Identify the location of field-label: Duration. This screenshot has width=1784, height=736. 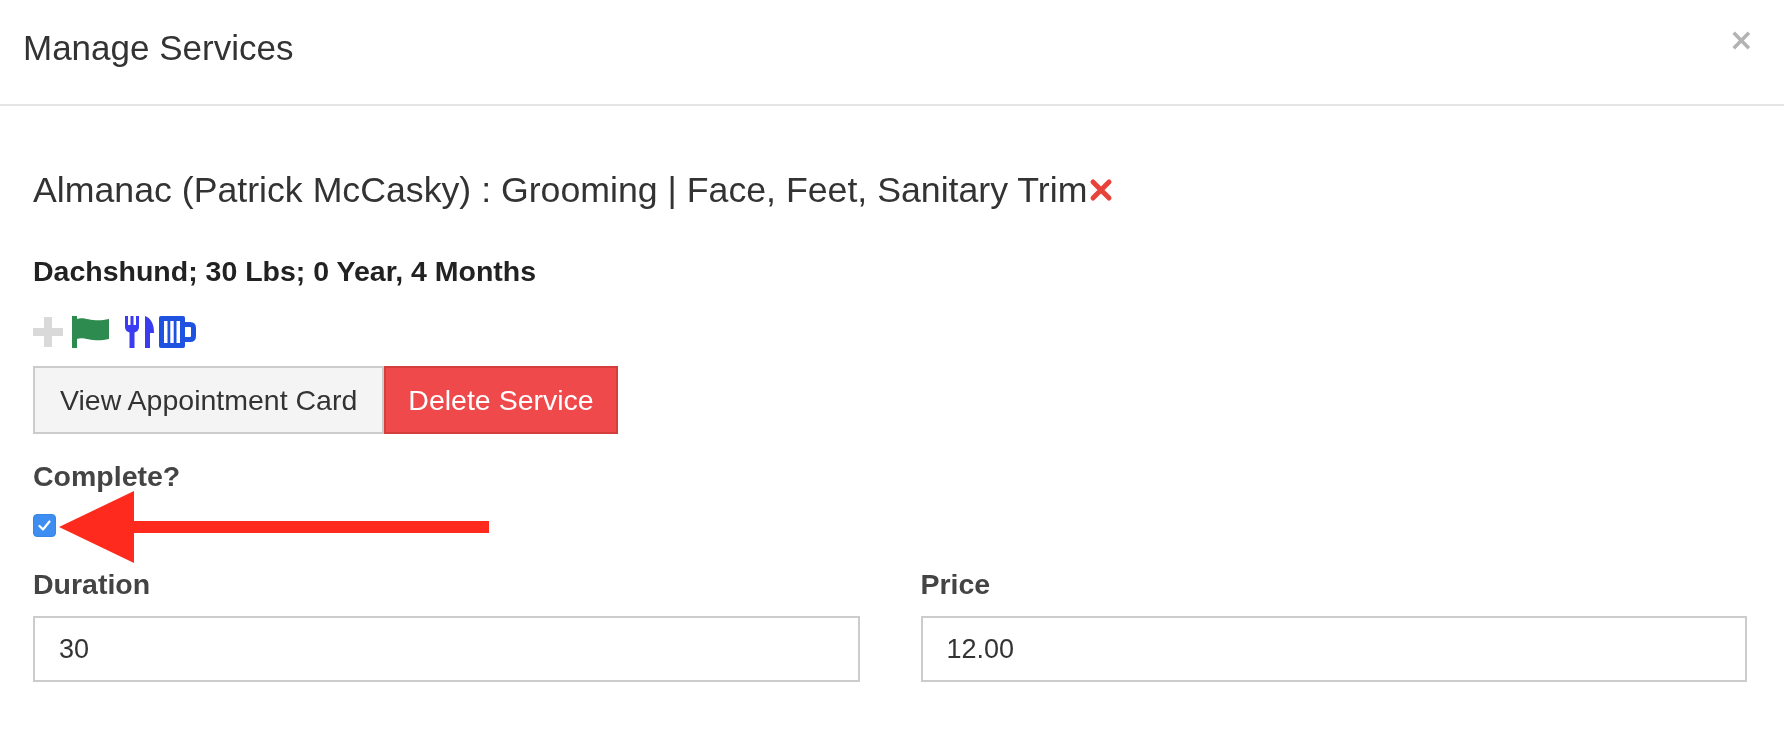
(92, 584).